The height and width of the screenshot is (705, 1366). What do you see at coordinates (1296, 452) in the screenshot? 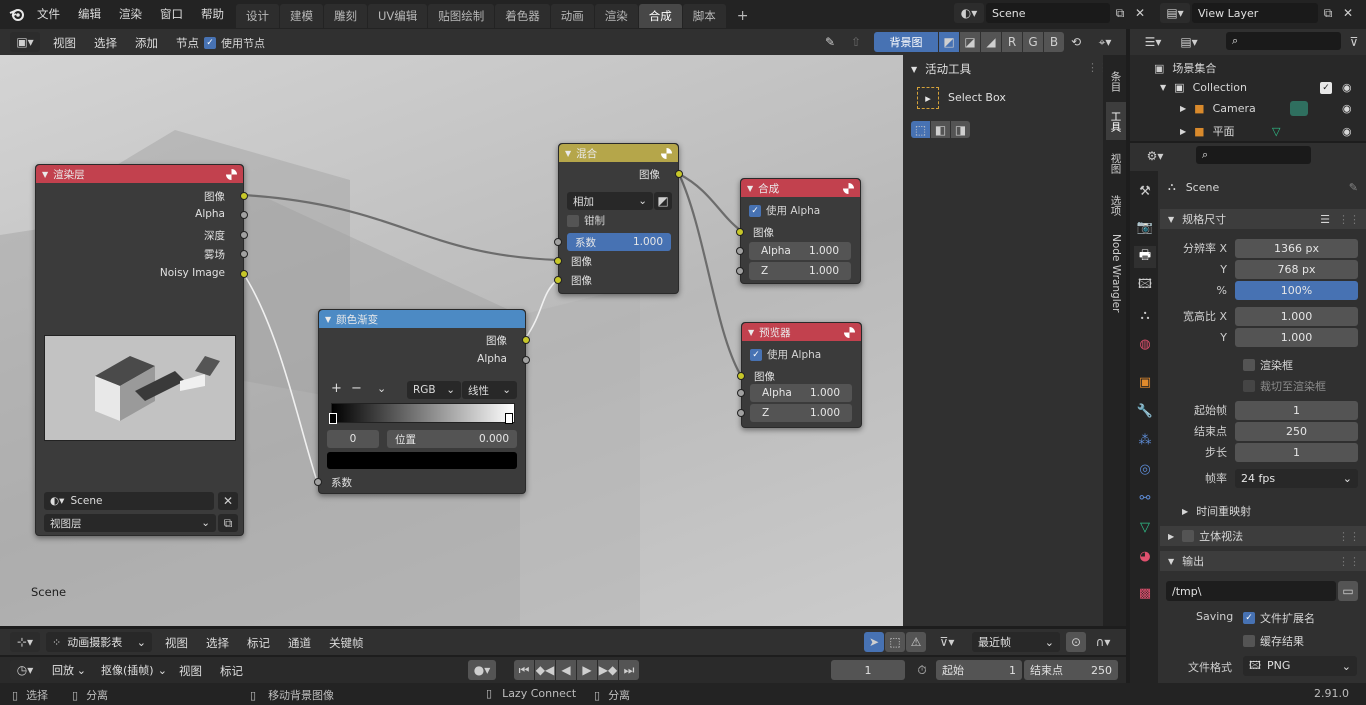
I see `frame-step-field: 1` at bounding box center [1296, 452].